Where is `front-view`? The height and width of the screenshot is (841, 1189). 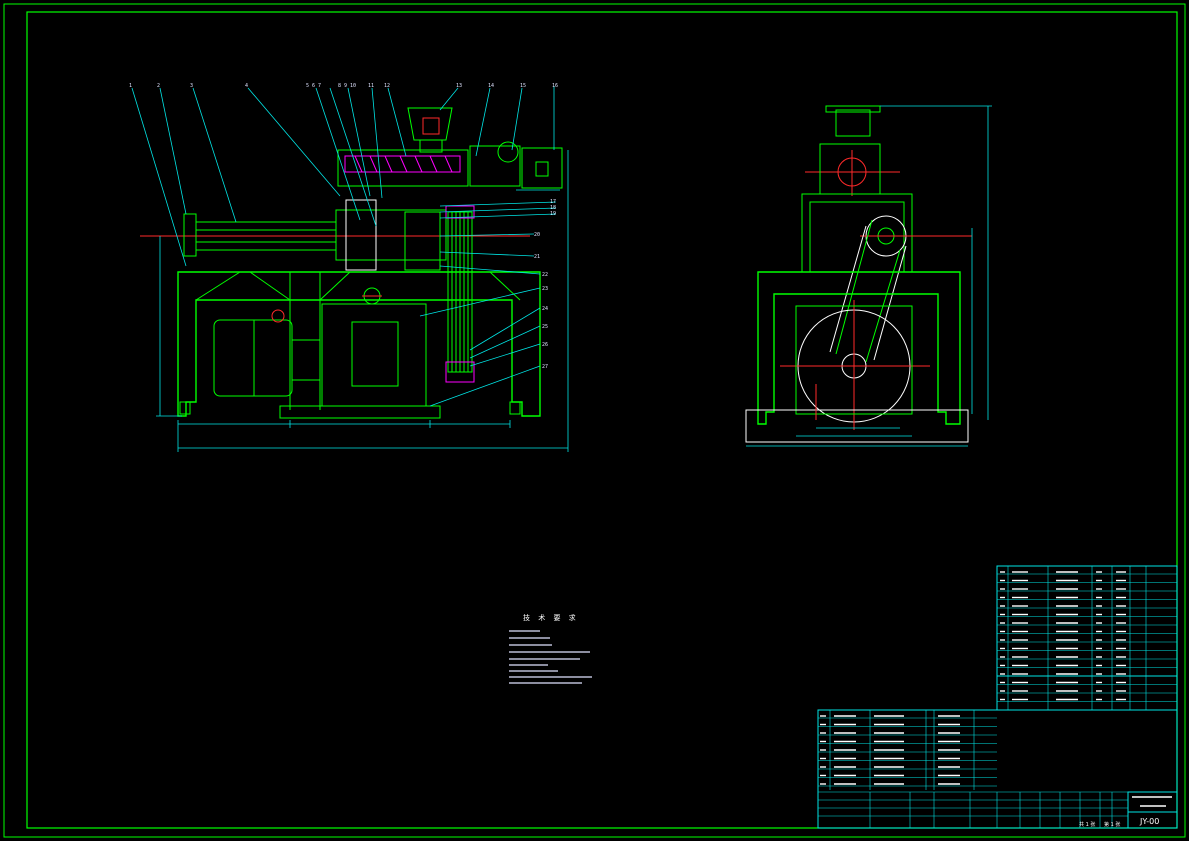 front-view is located at coordinates (351, 263).